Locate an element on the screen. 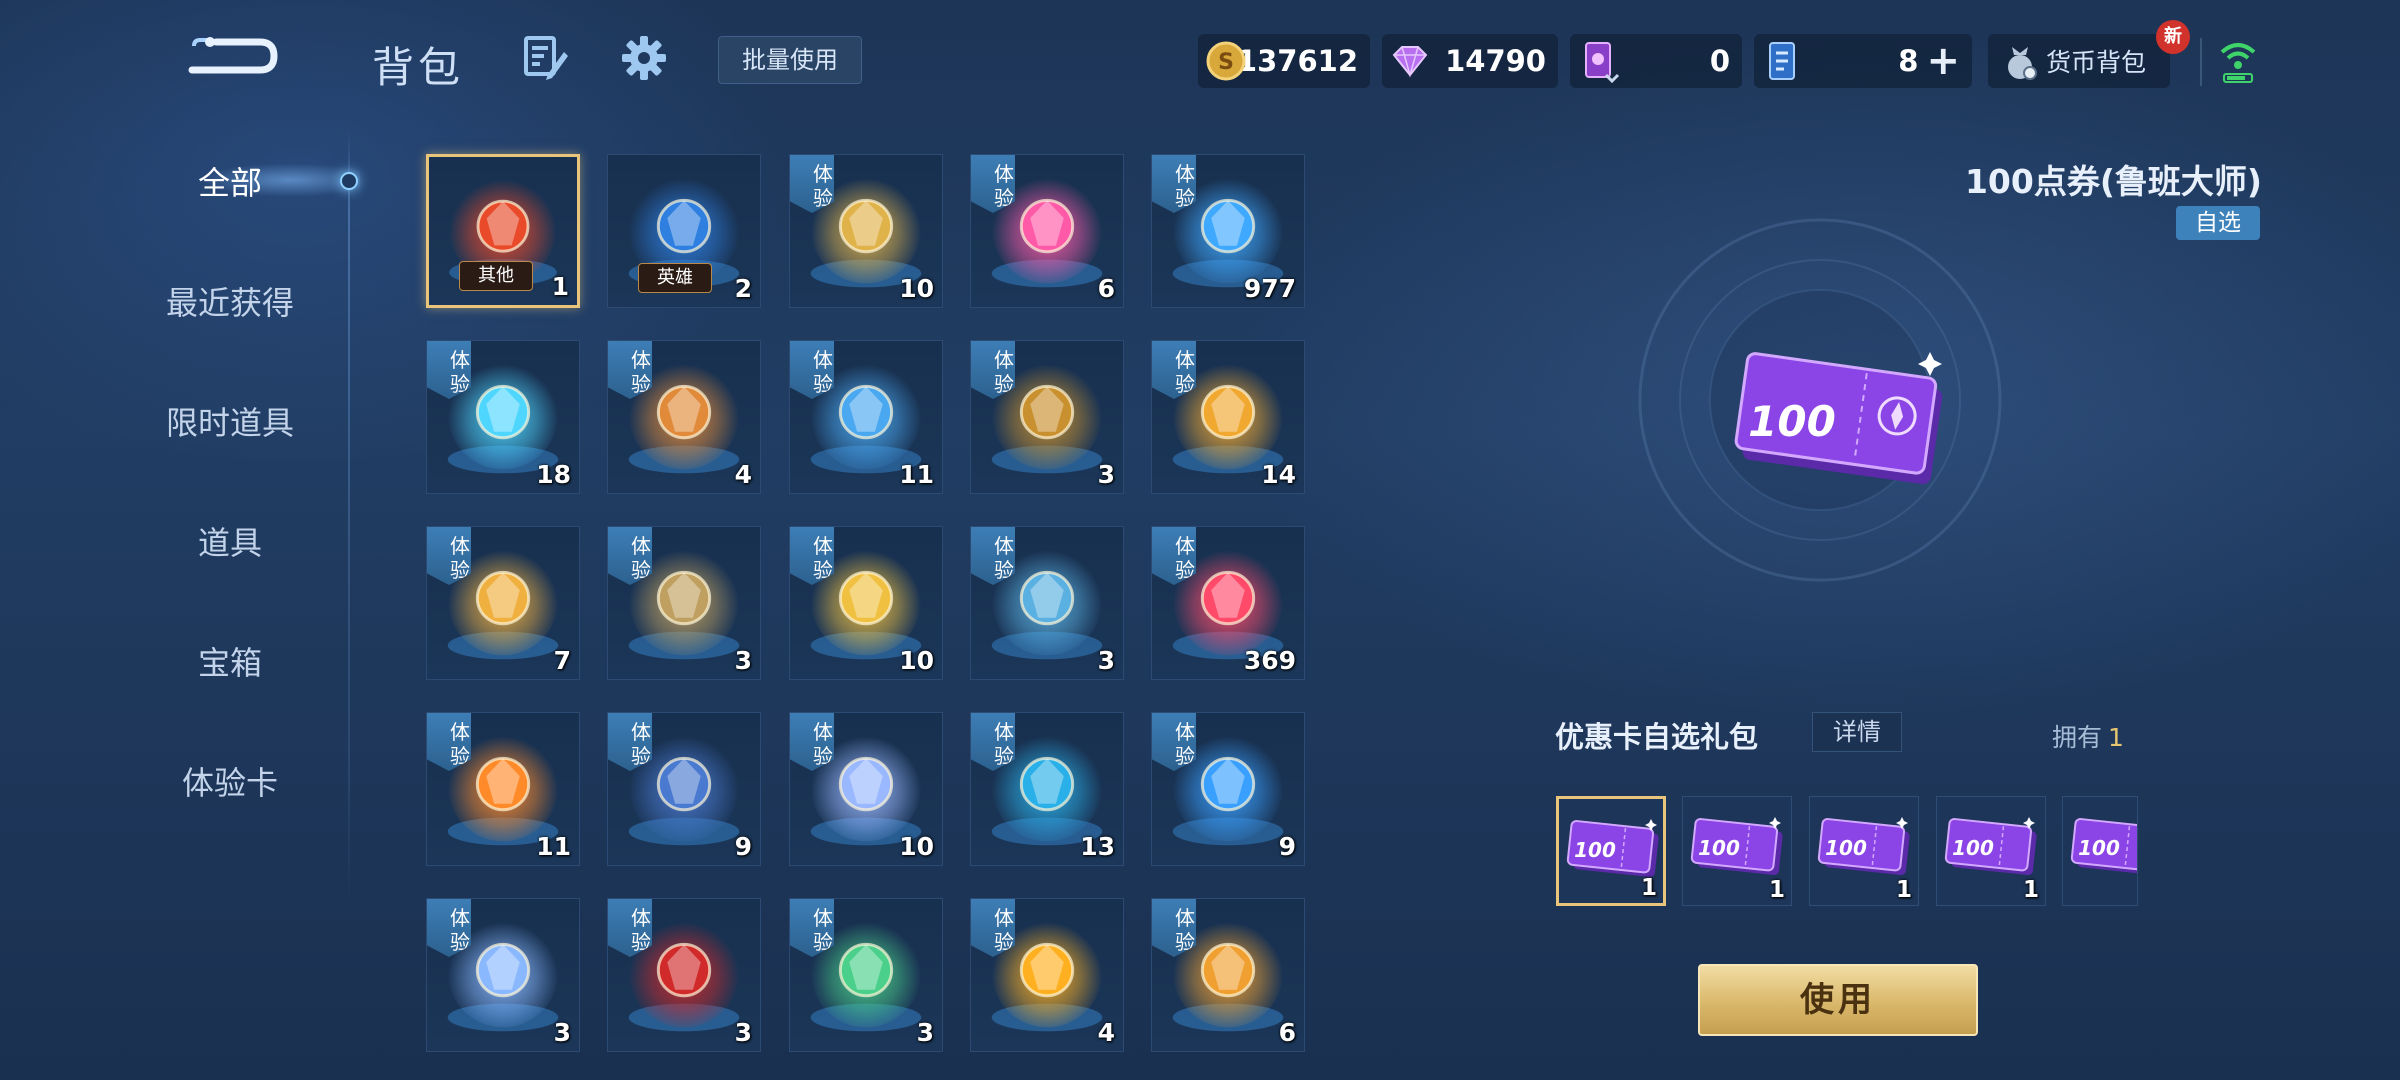 This screenshot has width=2400, height=1080. inventory-item: 英雄 2 is located at coordinates (684, 231).